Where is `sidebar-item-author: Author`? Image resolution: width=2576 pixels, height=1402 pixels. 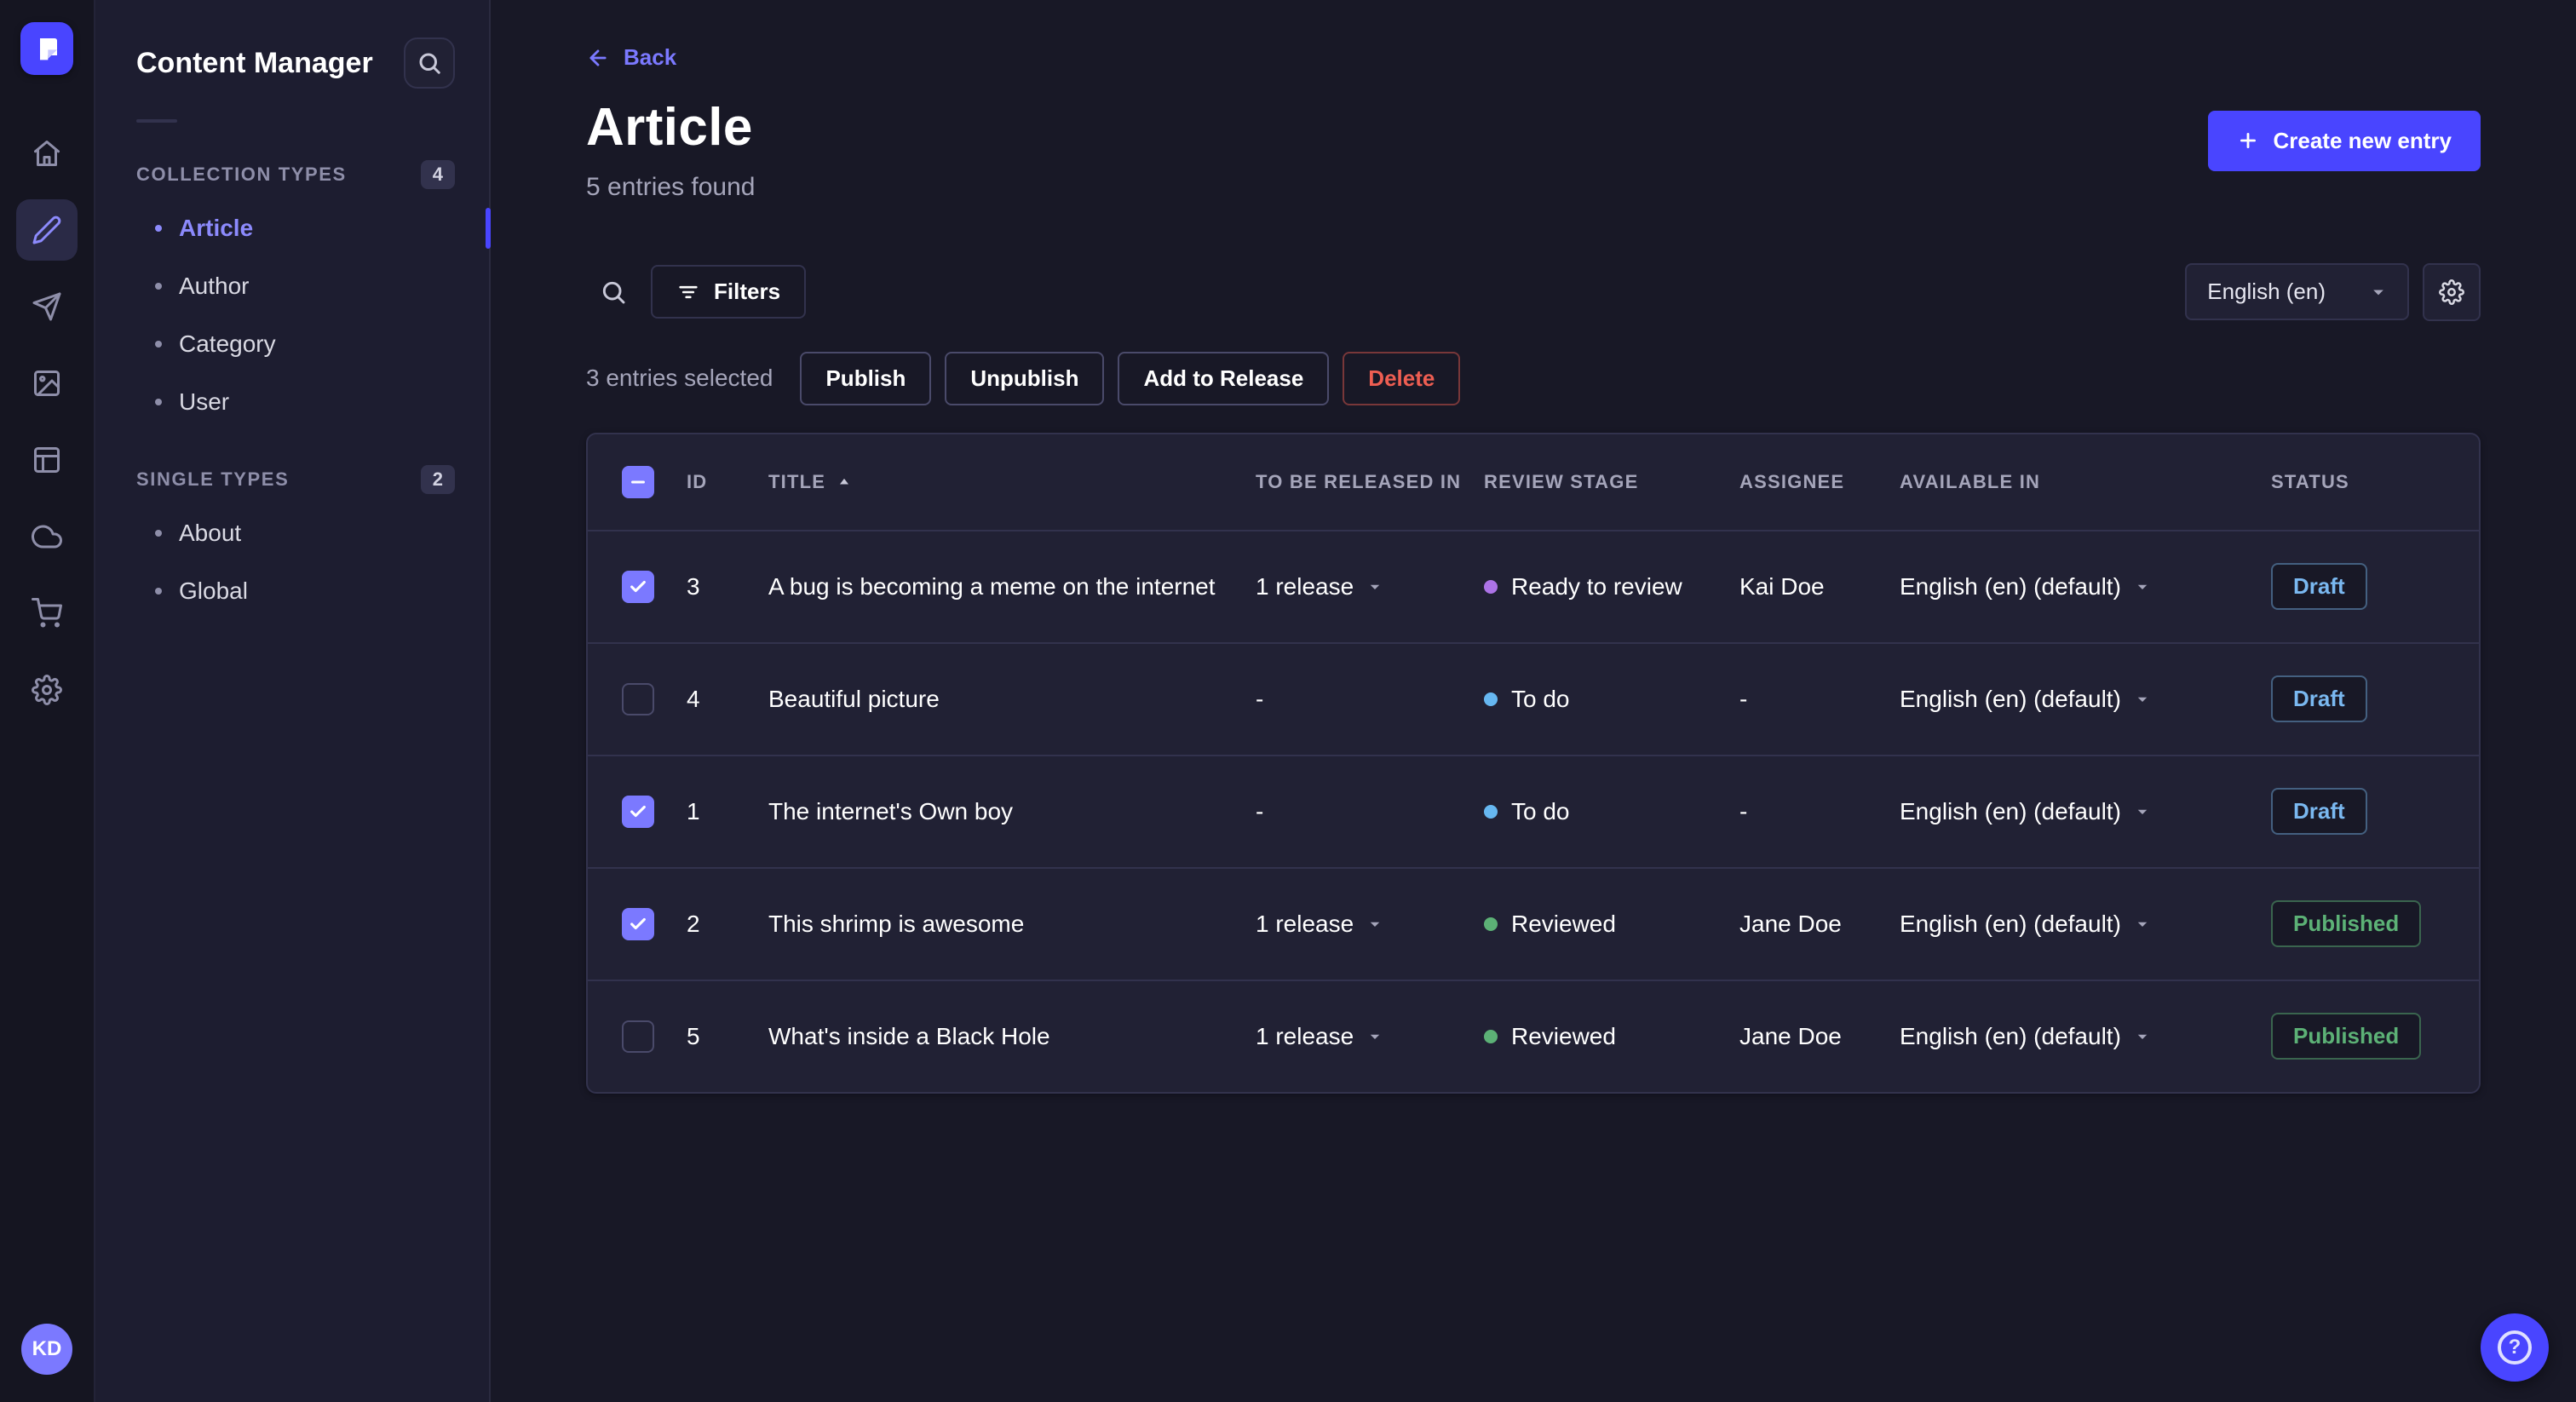
sidebar-item-author: Author is located at coordinates (292, 286).